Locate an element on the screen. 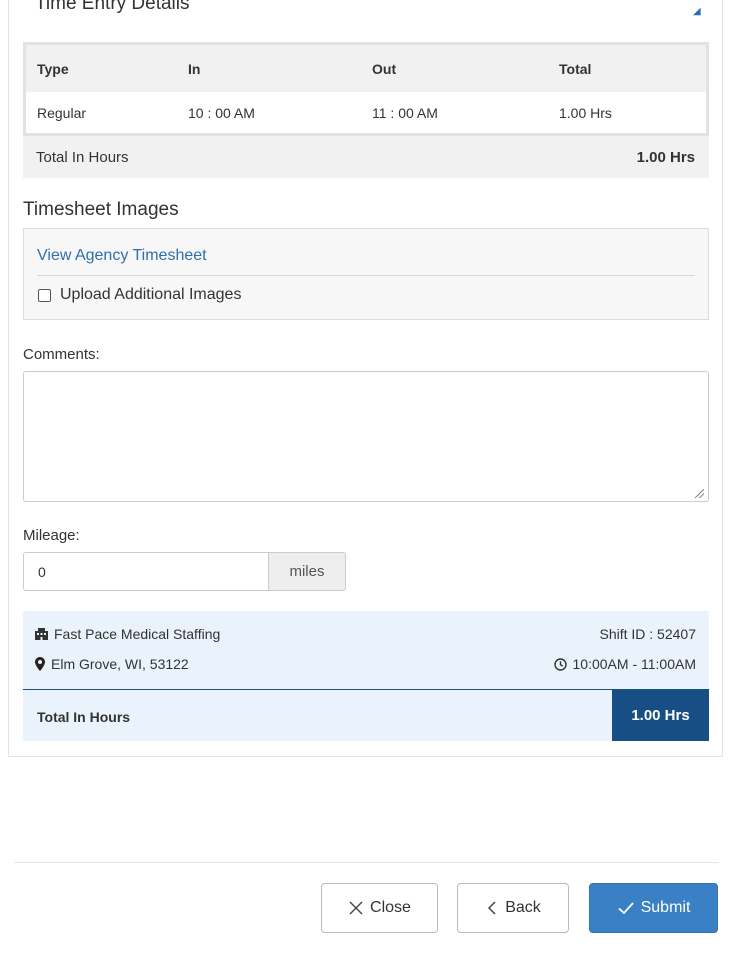  shift-time-info: 10:00AM - 11:00AM is located at coordinates (624, 664).